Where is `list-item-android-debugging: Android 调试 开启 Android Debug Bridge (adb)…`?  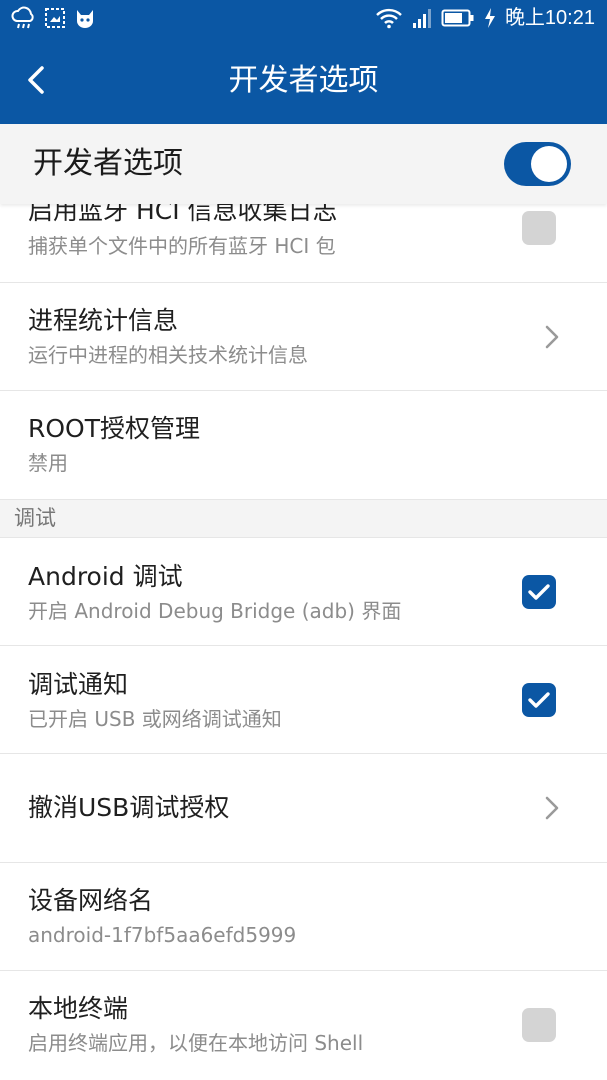 list-item-android-debugging: Android 调试 开启 Android Debug Bridge (adb)… is located at coordinates (303, 592).